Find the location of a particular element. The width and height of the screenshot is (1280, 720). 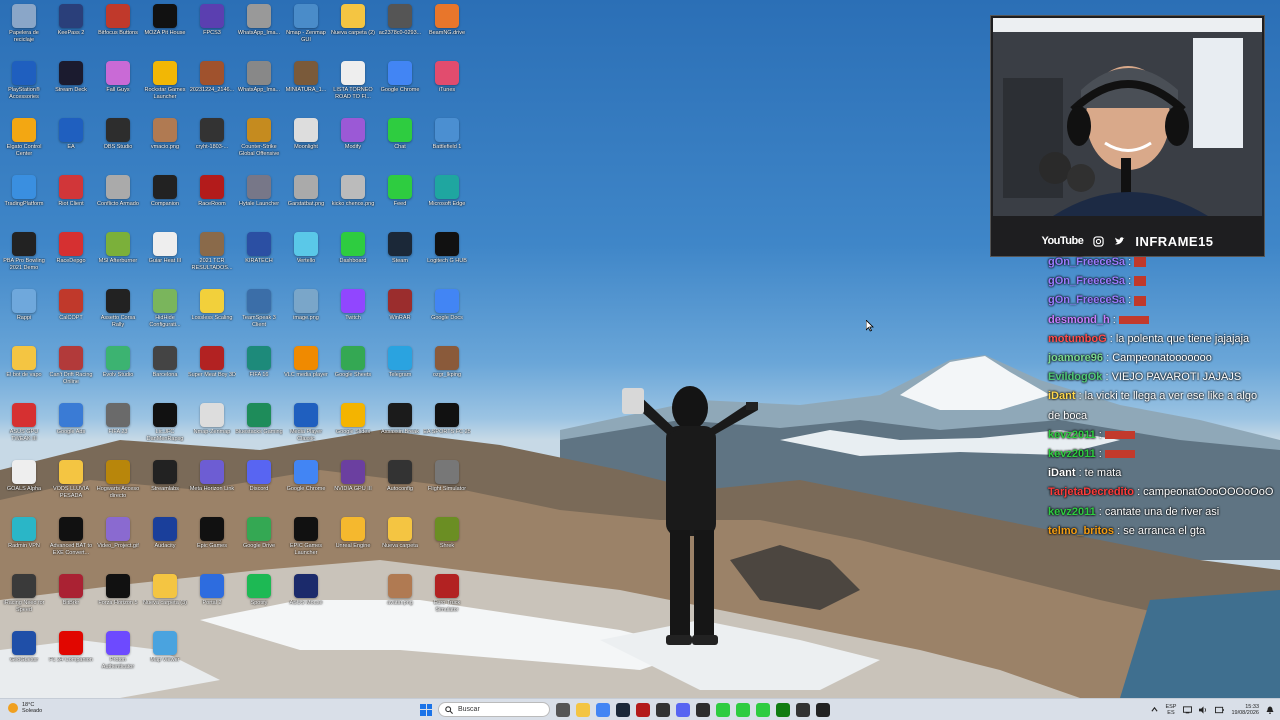

desktop-icon: EA is located at coordinates (71, 142).